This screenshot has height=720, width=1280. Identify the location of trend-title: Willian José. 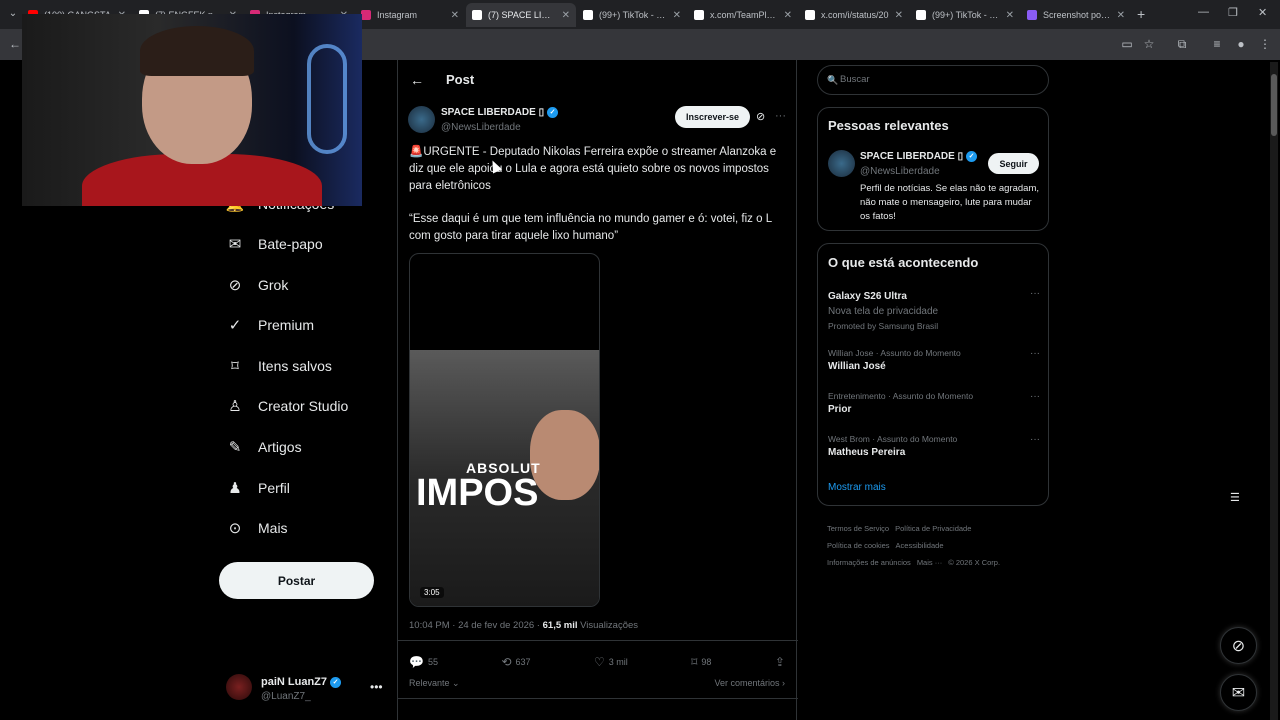
(857, 366).